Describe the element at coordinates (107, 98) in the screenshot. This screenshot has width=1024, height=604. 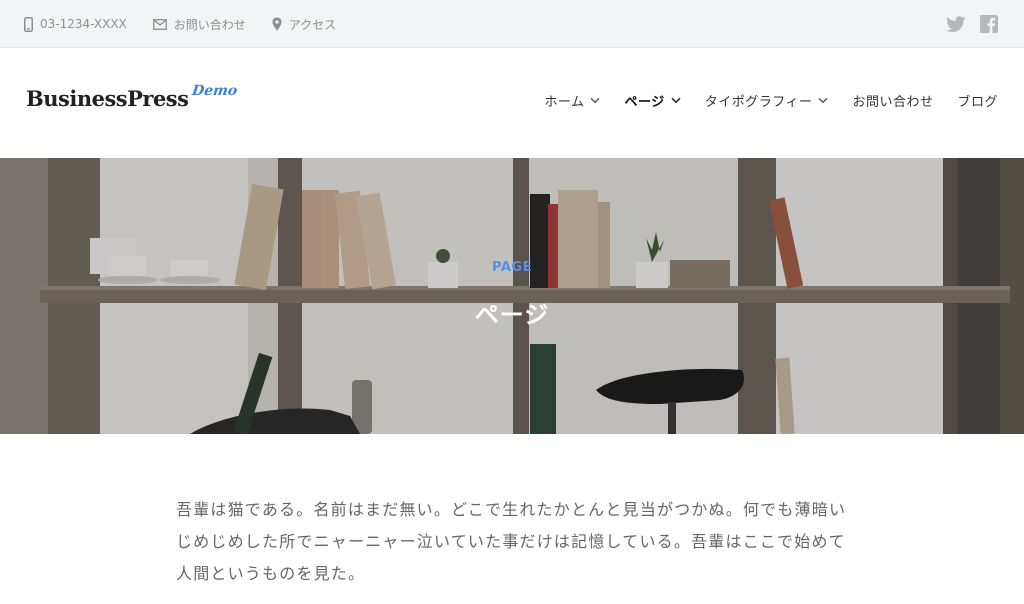
I see `logo-text: BusinessPress` at that location.